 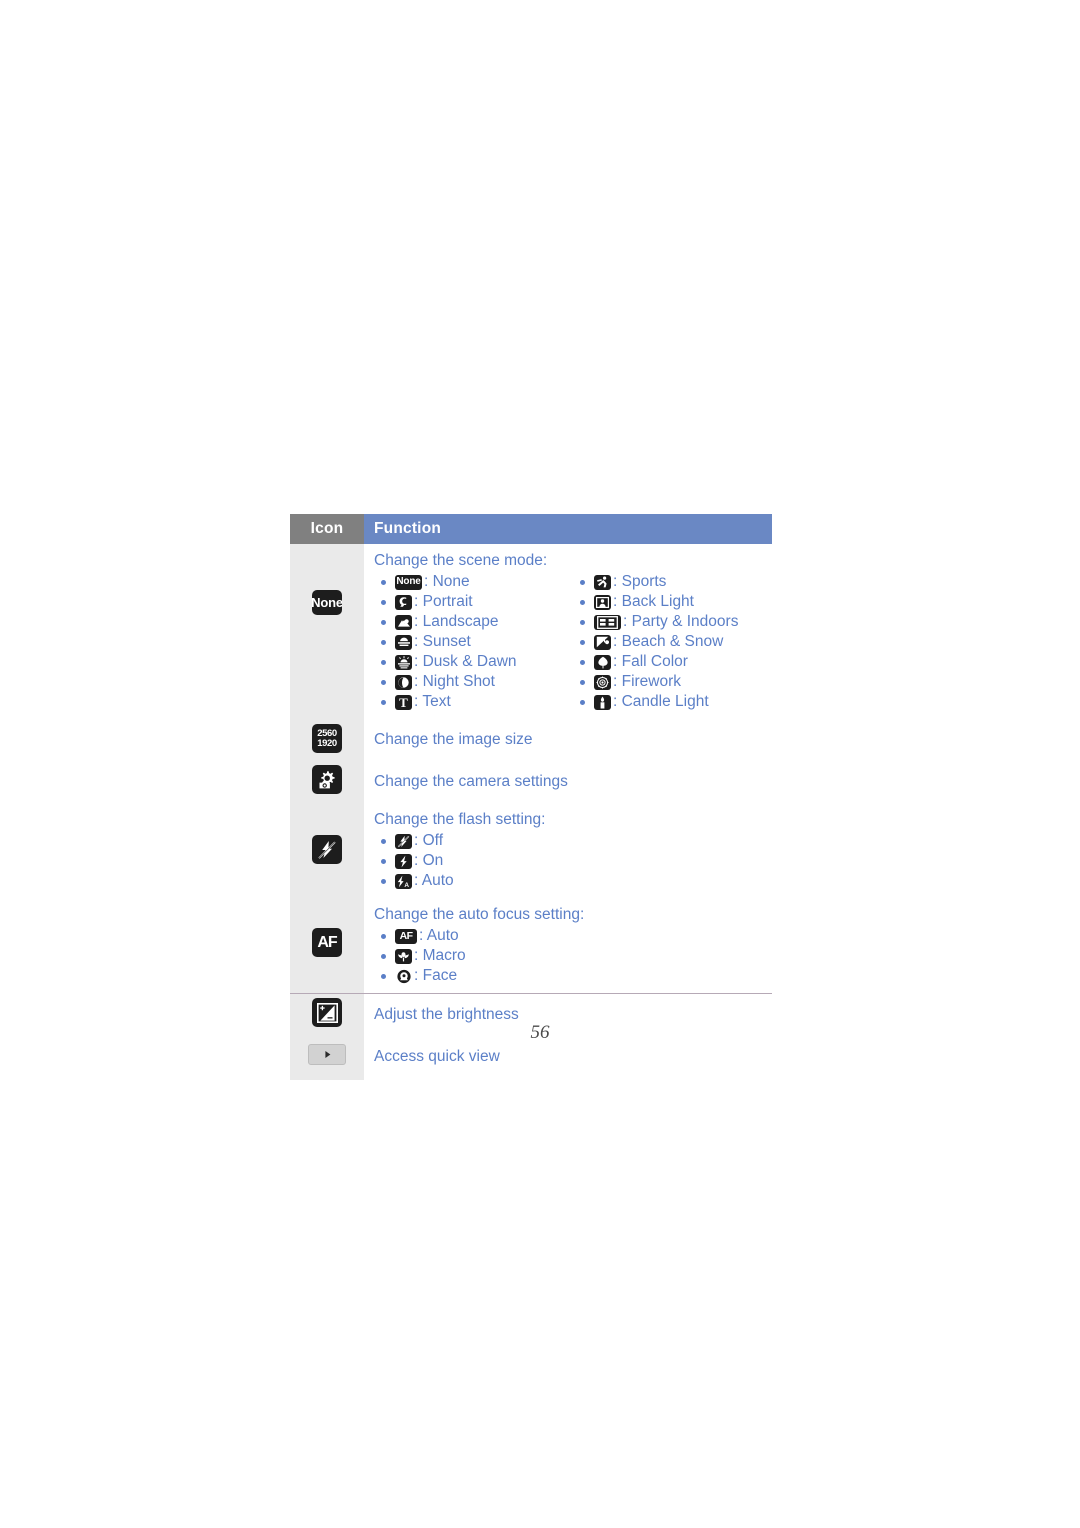 What do you see at coordinates (327, 942) in the screenshot?
I see `auto-focus-icon: AF` at bounding box center [327, 942].